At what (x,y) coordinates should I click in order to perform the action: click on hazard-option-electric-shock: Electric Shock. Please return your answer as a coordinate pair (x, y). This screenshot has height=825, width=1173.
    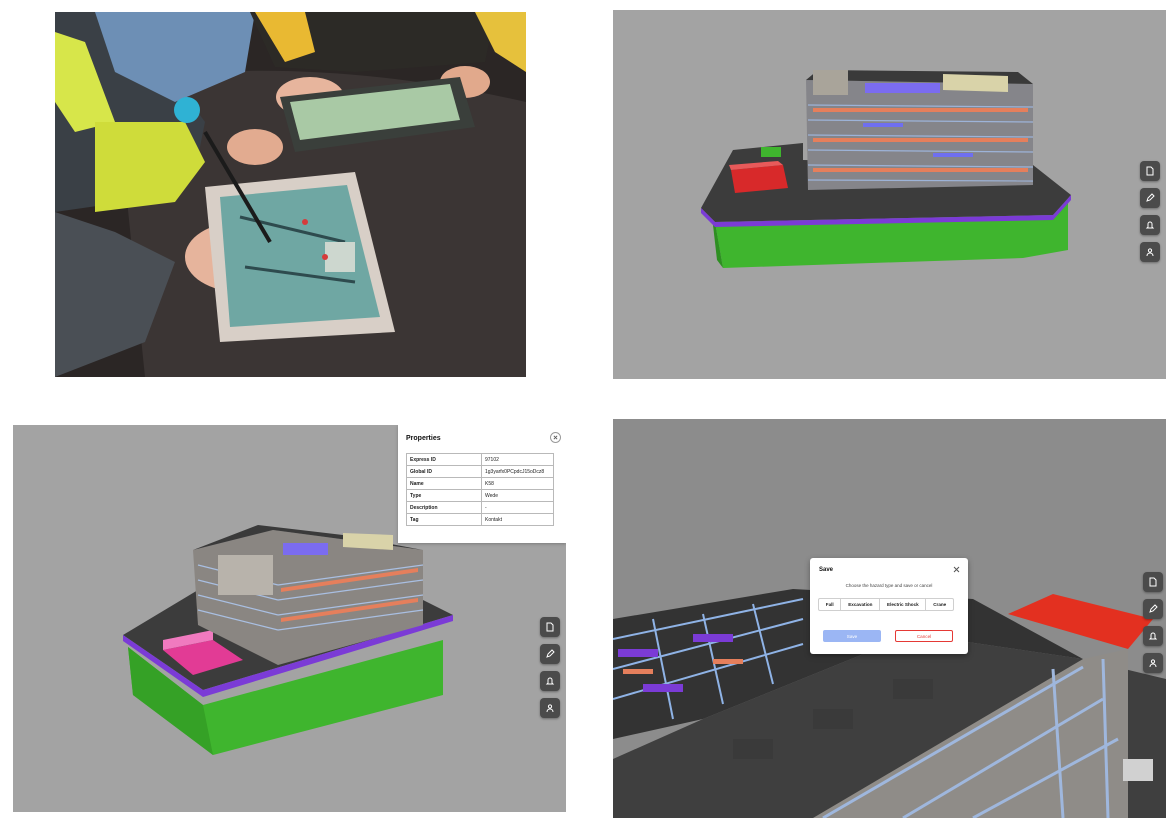
    Looking at the image, I should click on (903, 604).